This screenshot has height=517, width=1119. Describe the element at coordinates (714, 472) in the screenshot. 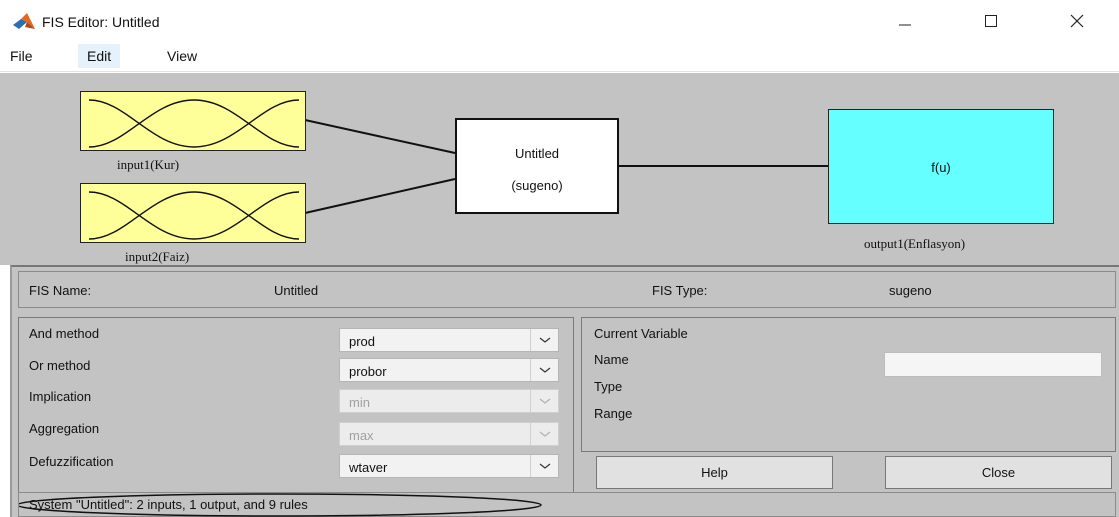

I see `help-button: Help` at that location.